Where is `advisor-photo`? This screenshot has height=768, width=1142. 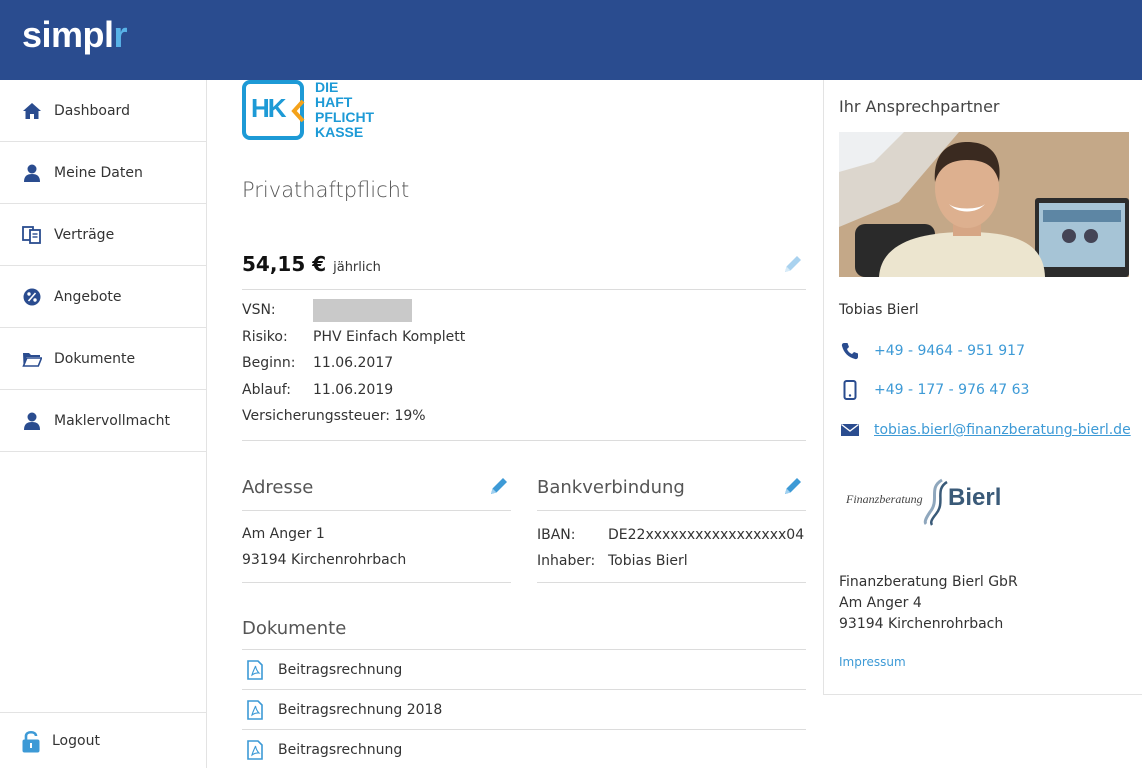
advisor-photo is located at coordinates (984, 204).